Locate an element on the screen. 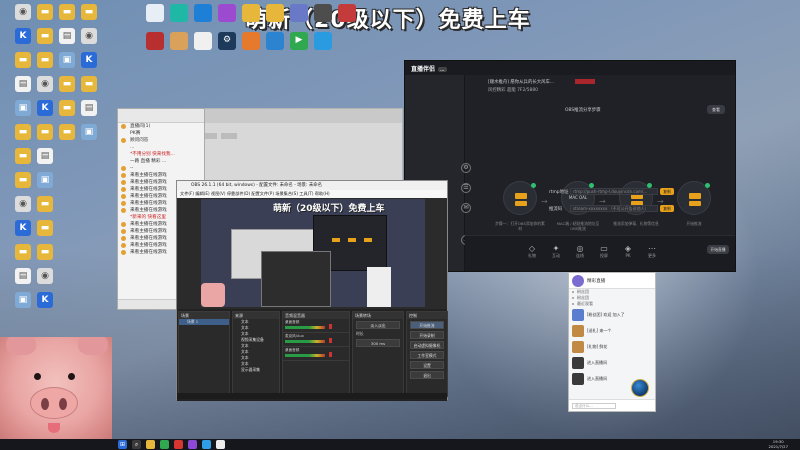 Image resolution: width=800 pixels, height=450 pixels. search-icon: ⌕ is located at coordinates (136, 444).